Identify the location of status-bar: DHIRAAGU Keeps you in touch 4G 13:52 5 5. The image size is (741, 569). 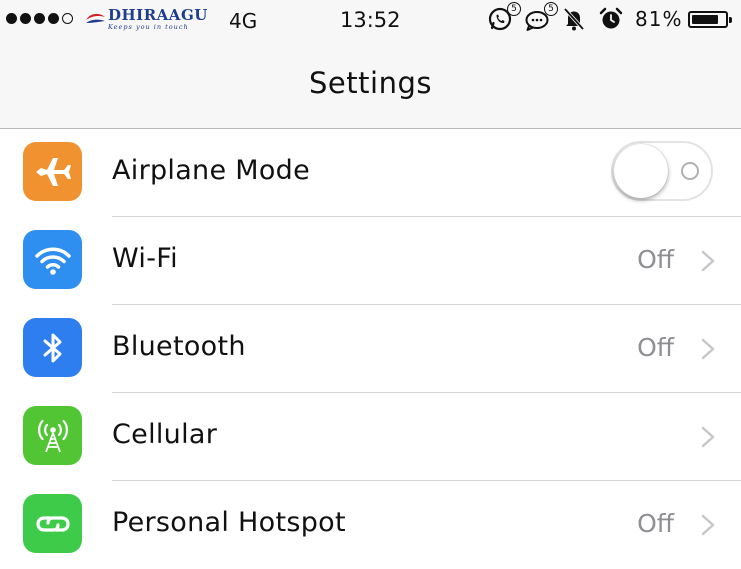
(370, 21).